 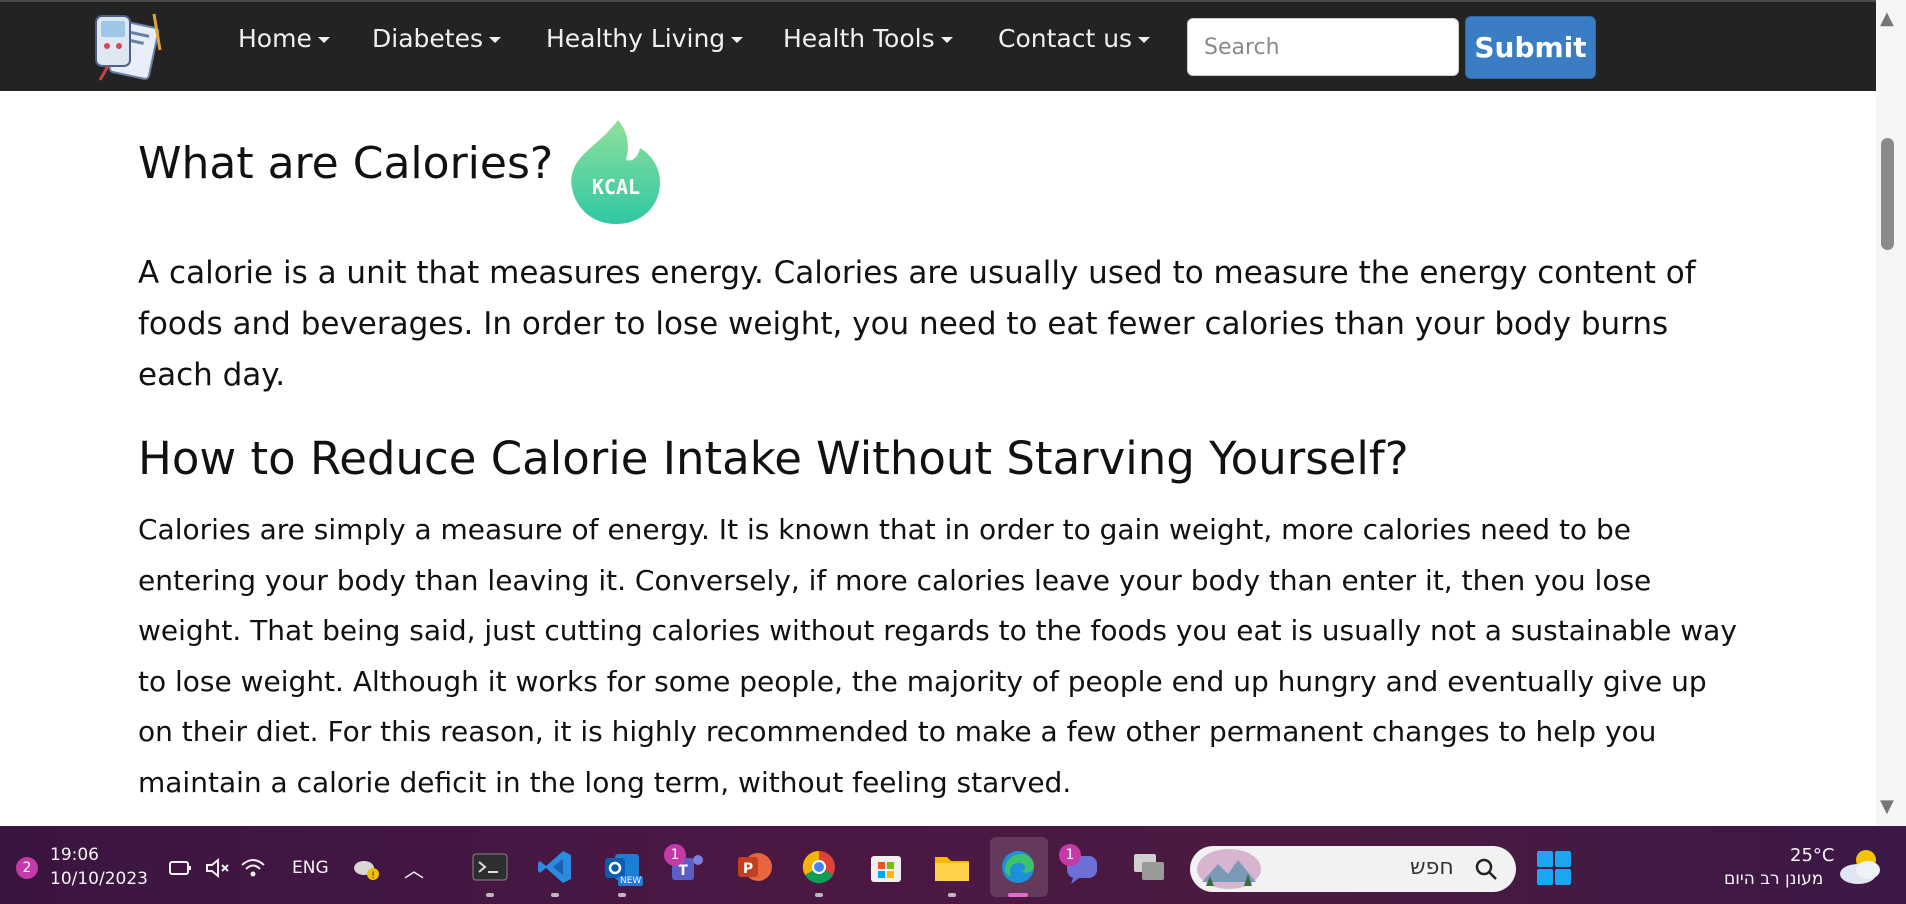 What do you see at coordinates (427, 38) in the screenshot?
I see `nav-diabetes-label: Diabetes` at bounding box center [427, 38].